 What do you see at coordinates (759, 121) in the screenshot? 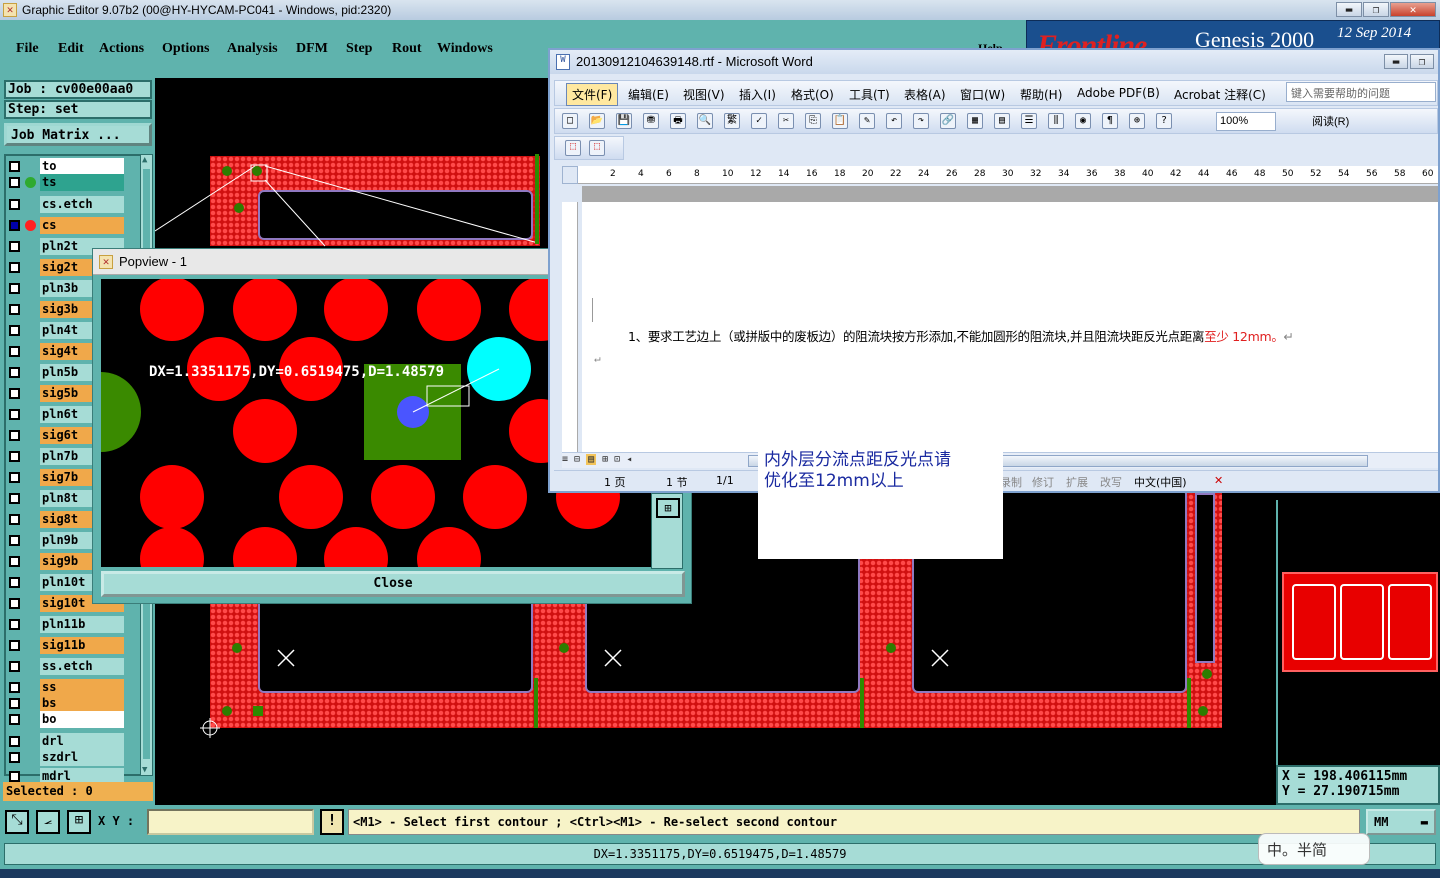
I see `toolbar-button-icon: ✓` at bounding box center [759, 121].